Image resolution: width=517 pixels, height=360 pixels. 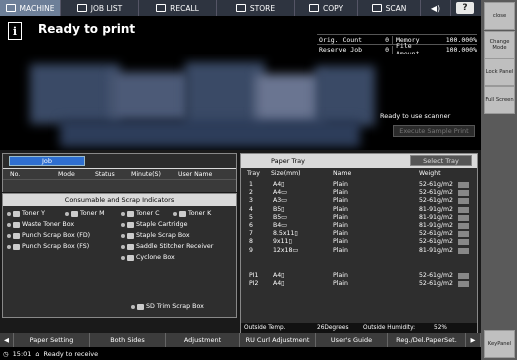 I want to click on close-button: close, so click(x=499, y=16).